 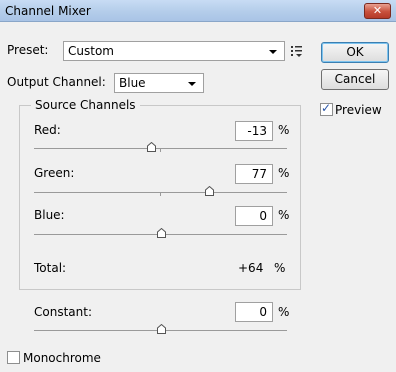 What do you see at coordinates (63, 312) in the screenshot?
I see `constant-label: Constant:` at bounding box center [63, 312].